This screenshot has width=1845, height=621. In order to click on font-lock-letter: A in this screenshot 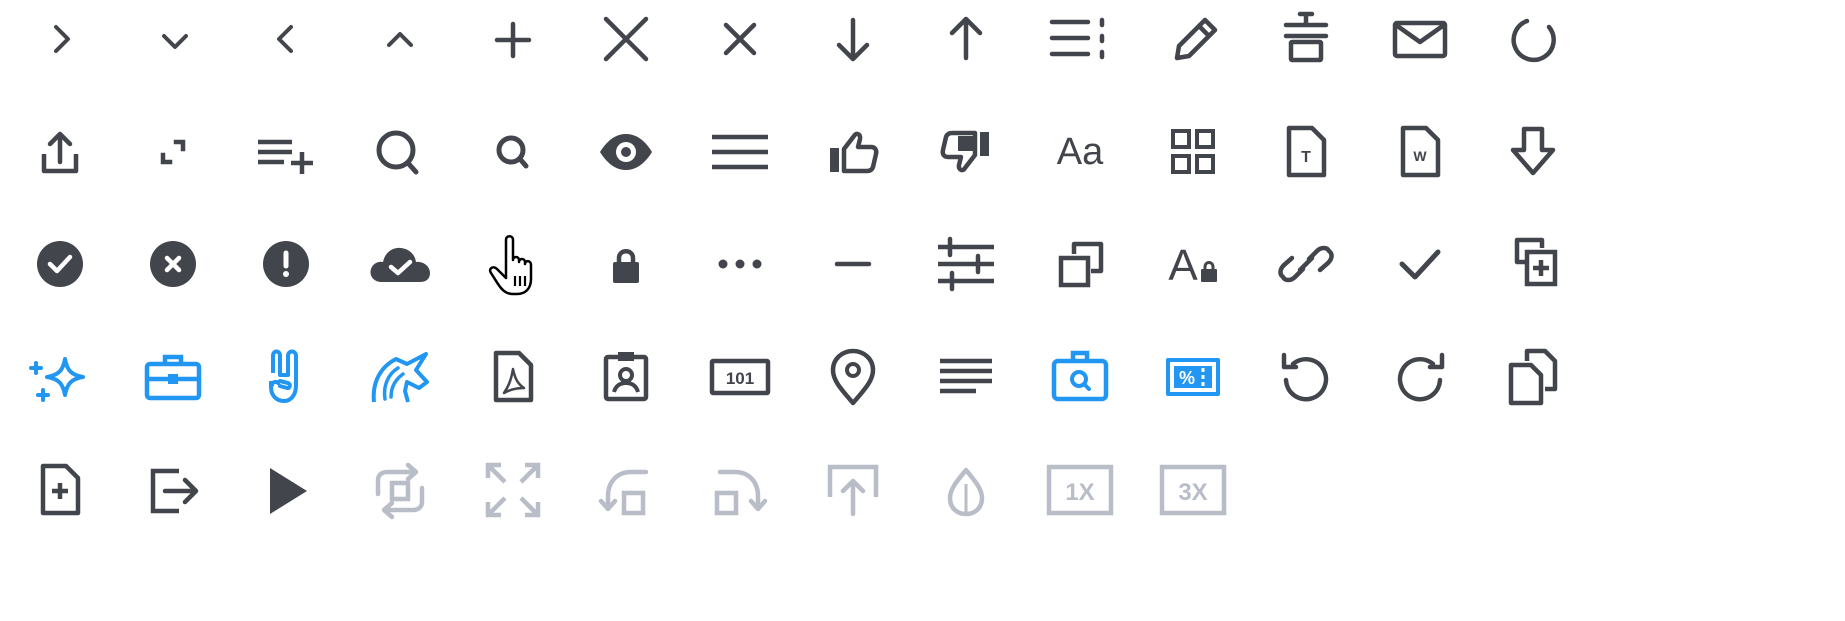, I will do `click(1183, 265)`.